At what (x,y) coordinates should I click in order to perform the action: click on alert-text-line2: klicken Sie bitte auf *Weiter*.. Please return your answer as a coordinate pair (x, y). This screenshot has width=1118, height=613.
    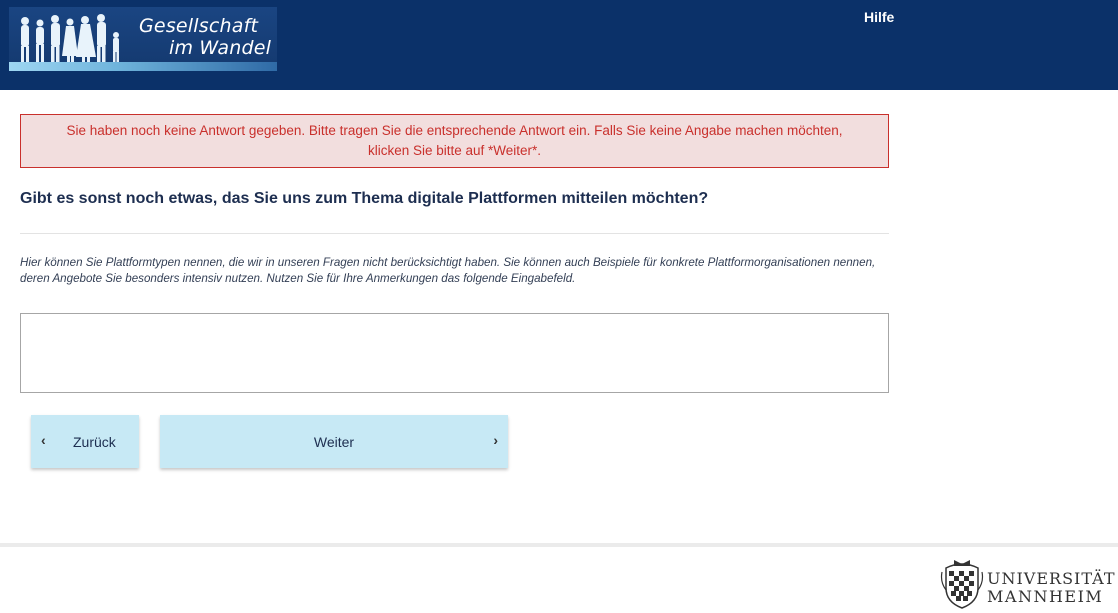
    Looking at the image, I should click on (454, 150).